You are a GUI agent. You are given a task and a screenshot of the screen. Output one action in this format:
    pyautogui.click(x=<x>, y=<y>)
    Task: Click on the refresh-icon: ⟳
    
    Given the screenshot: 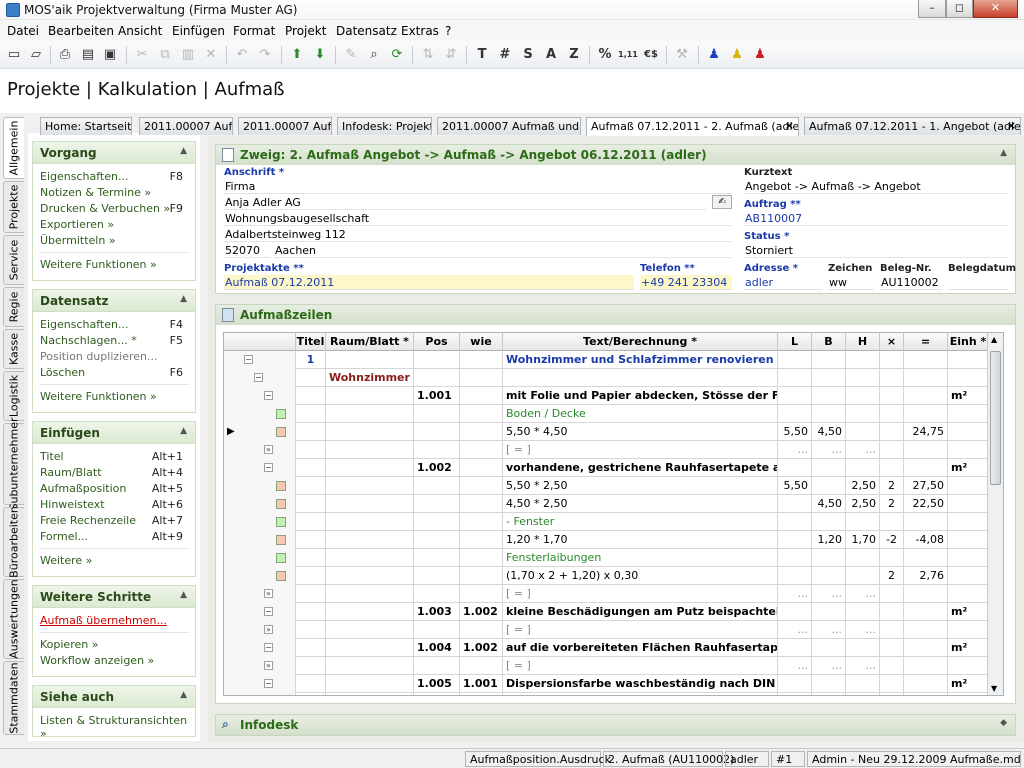 What is the action you would take?
    pyautogui.click(x=397, y=55)
    